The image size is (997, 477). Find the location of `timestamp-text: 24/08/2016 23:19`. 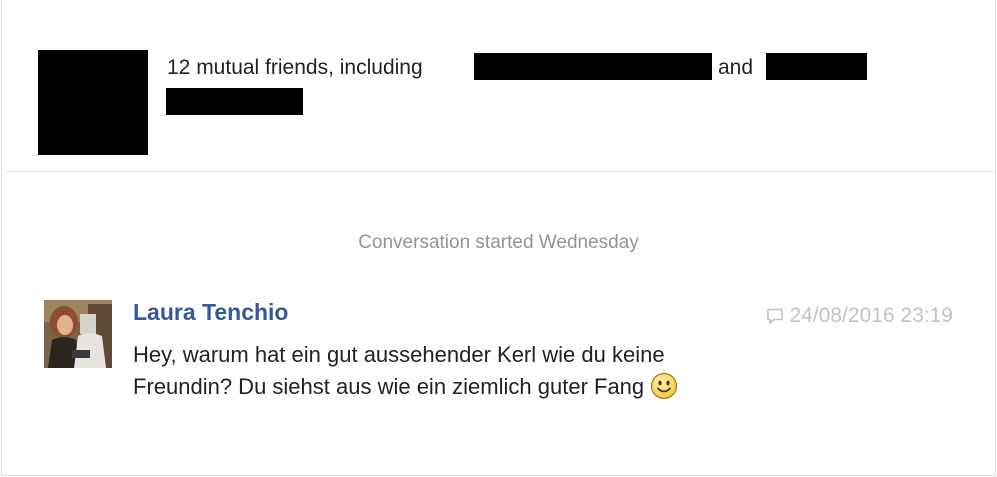

timestamp-text: 24/08/2016 23:19 is located at coordinates (871, 315).